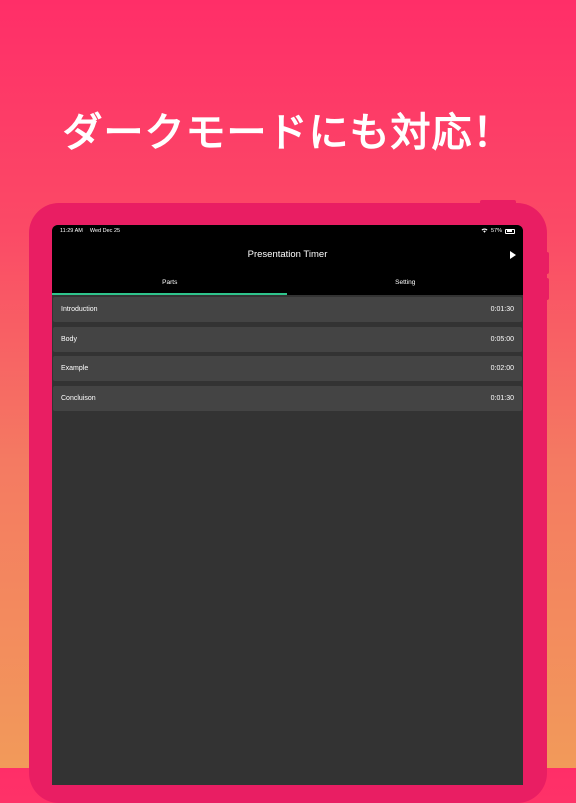  What do you see at coordinates (79, 309) in the screenshot?
I see `part-name: Introduction` at bounding box center [79, 309].